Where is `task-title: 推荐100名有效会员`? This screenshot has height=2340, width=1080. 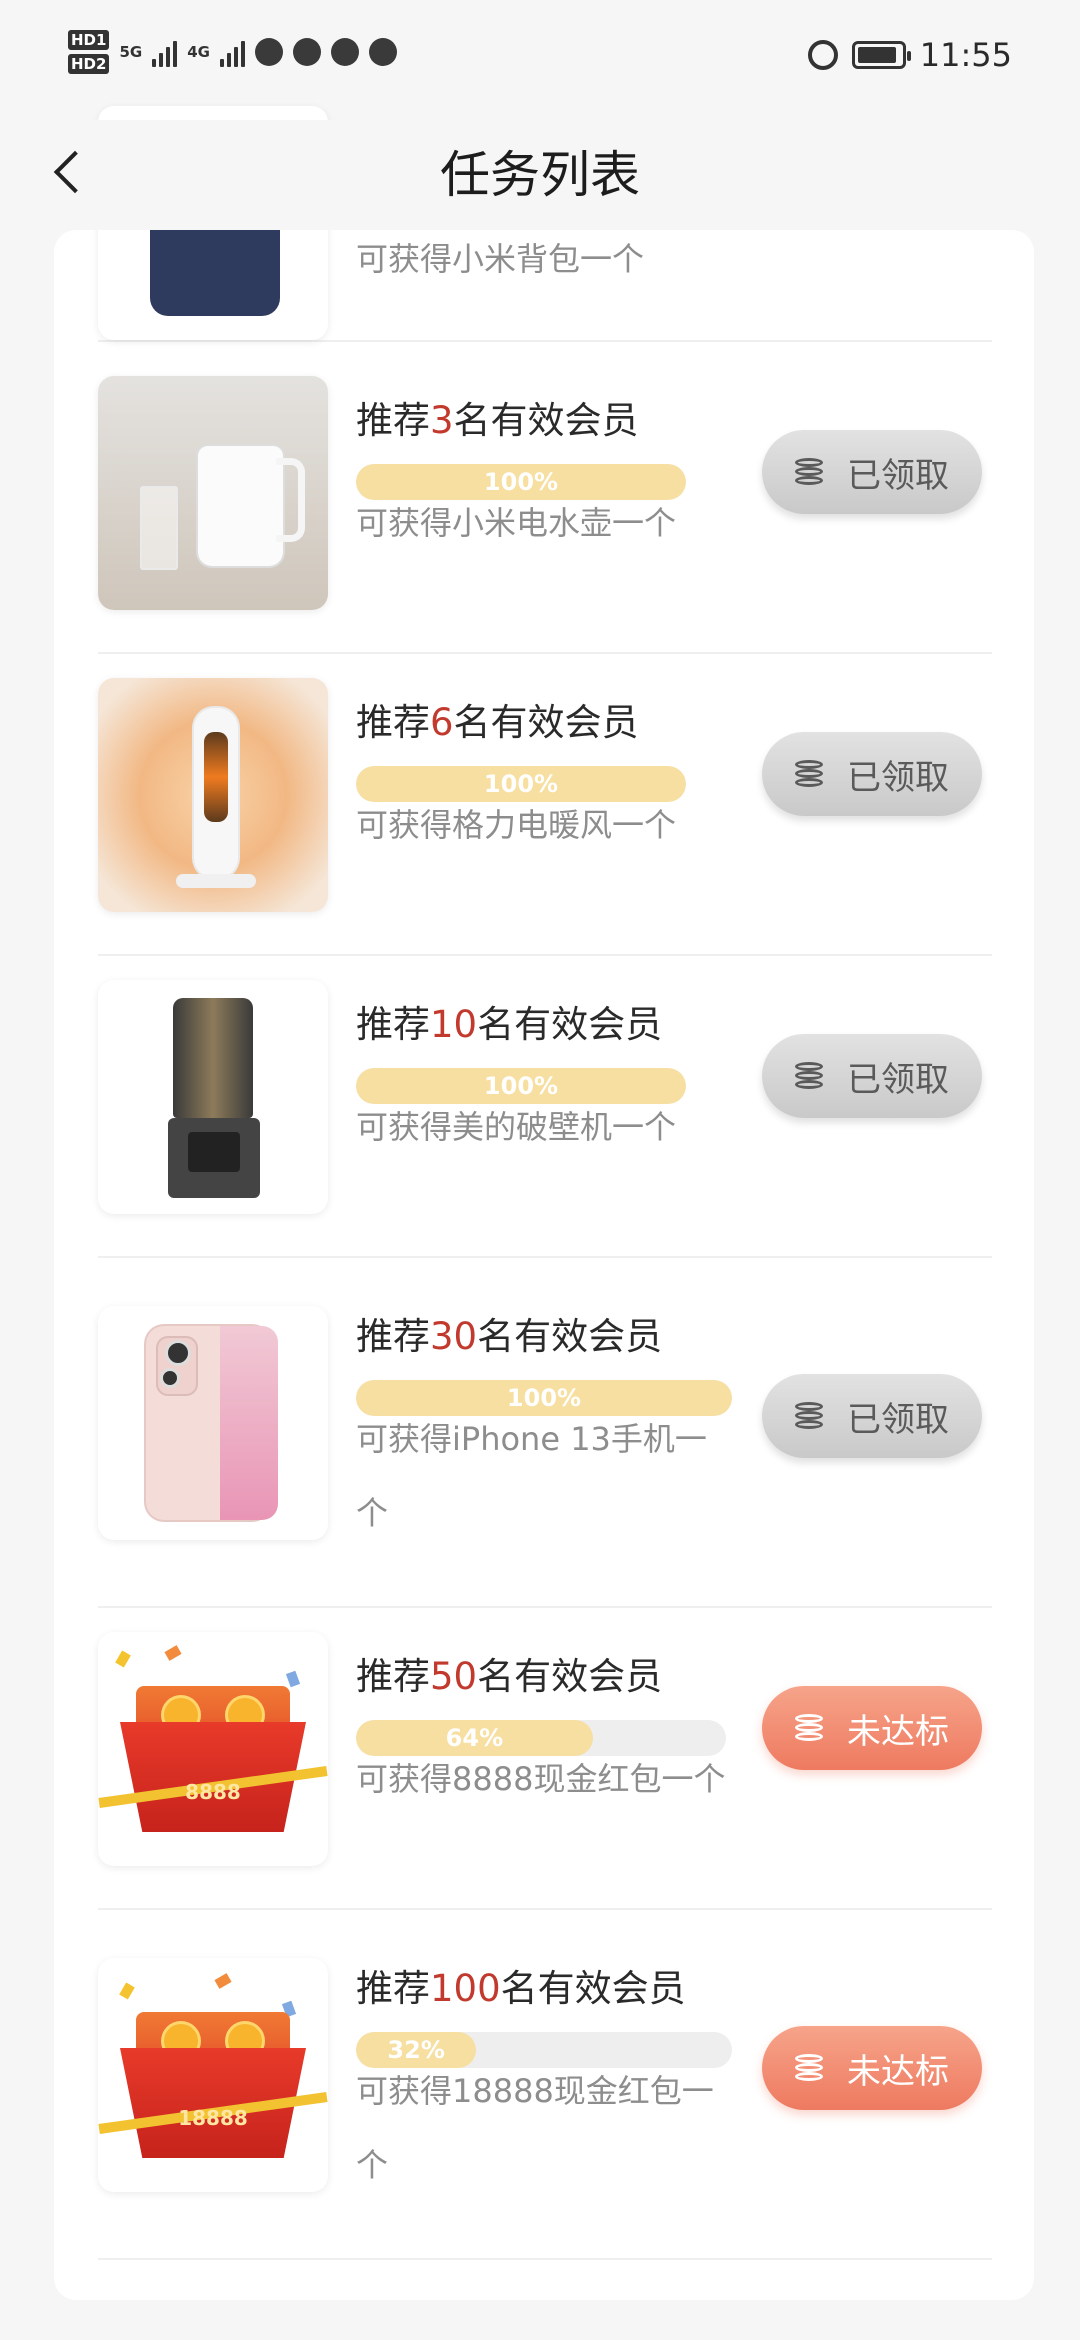
task-title: 推荐100名有效会员 is located at coordinates (521, 1988).